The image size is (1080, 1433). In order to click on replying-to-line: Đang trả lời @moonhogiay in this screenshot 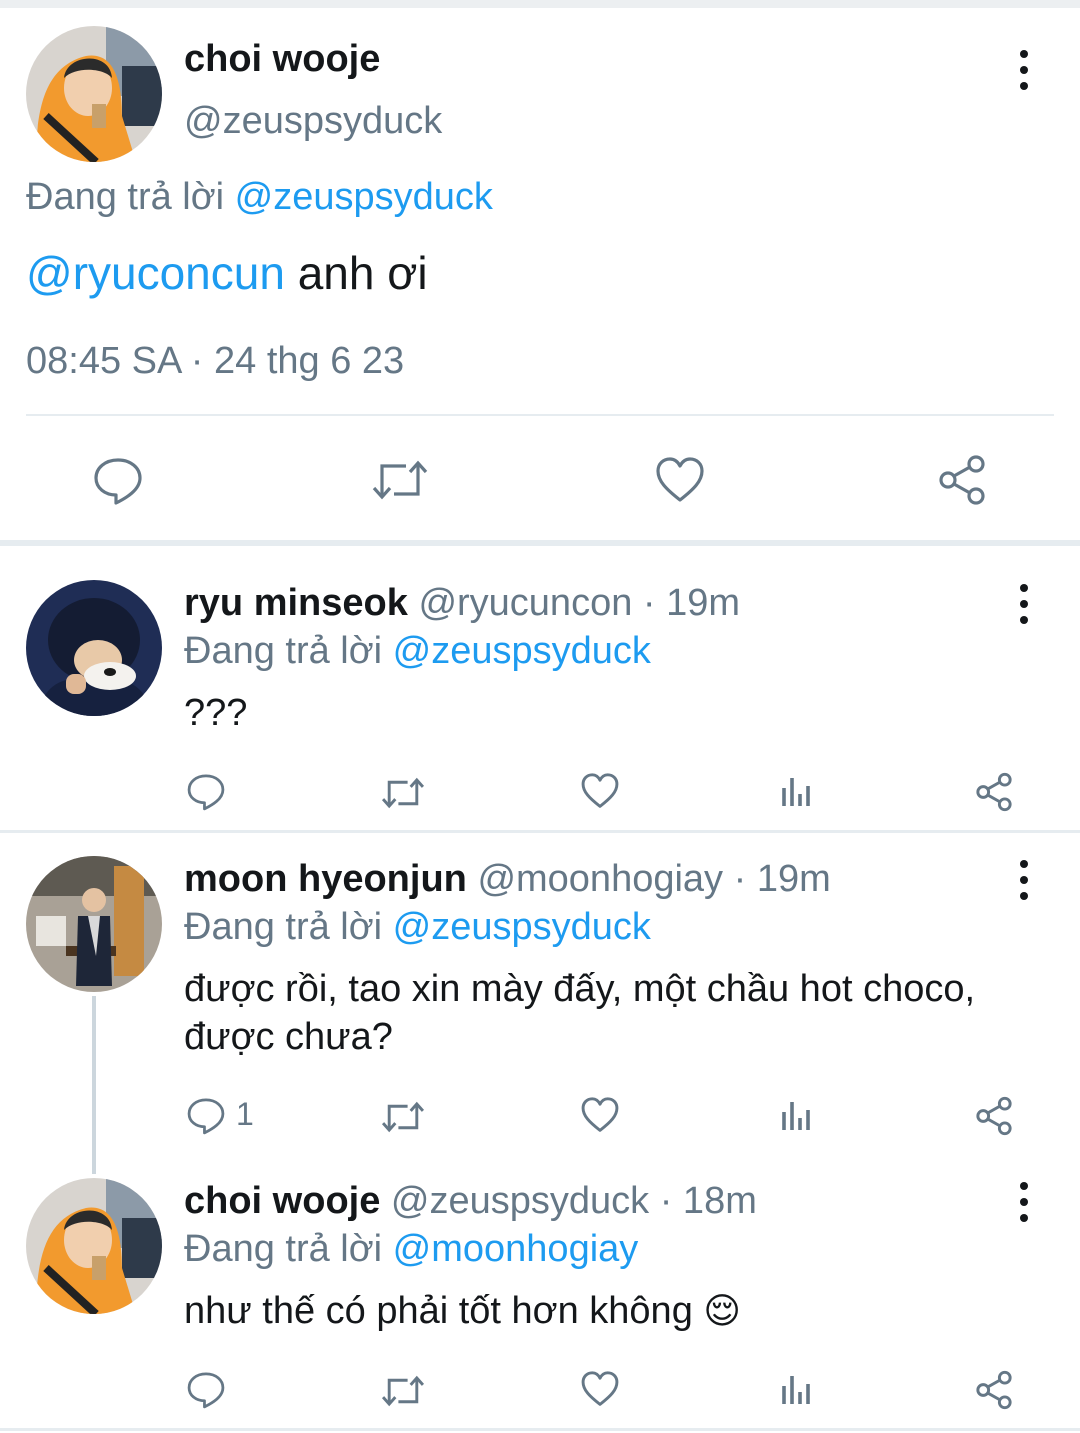, I will do `click(411, 1249)`.